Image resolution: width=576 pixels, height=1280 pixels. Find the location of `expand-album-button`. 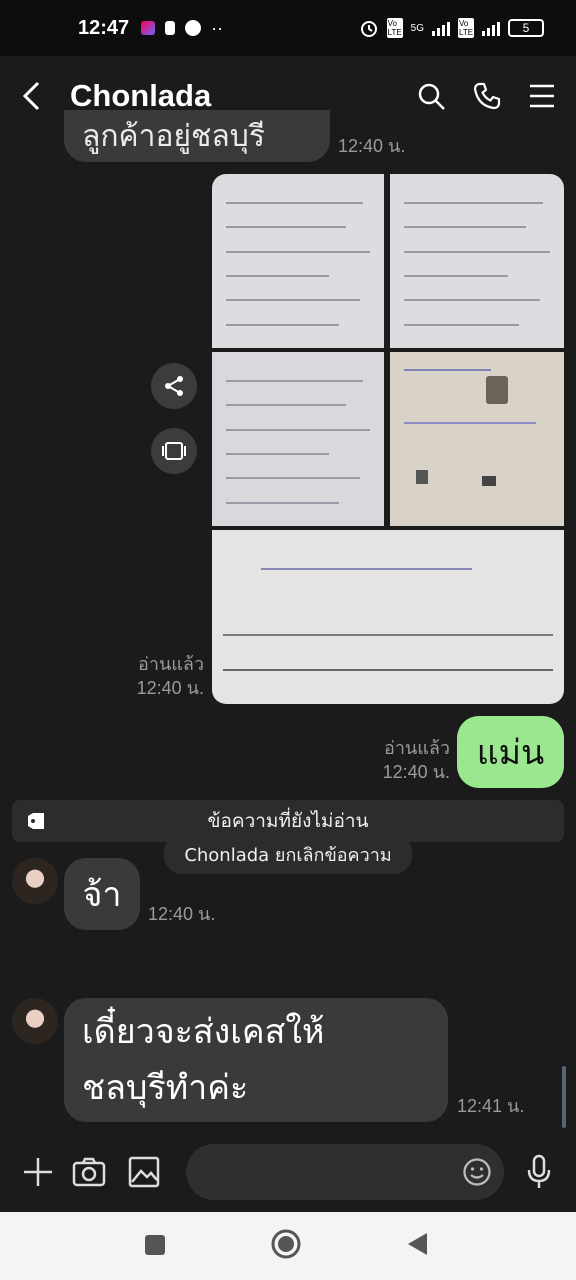

expand-album-button is located at coordinates (174, 451).